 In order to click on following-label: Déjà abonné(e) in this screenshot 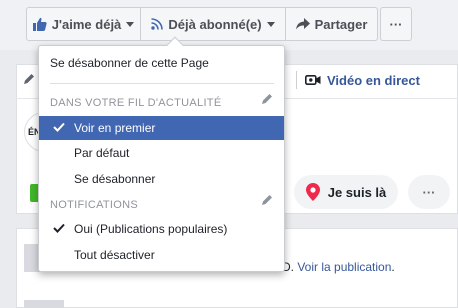, I will do `click(215, 24)`.